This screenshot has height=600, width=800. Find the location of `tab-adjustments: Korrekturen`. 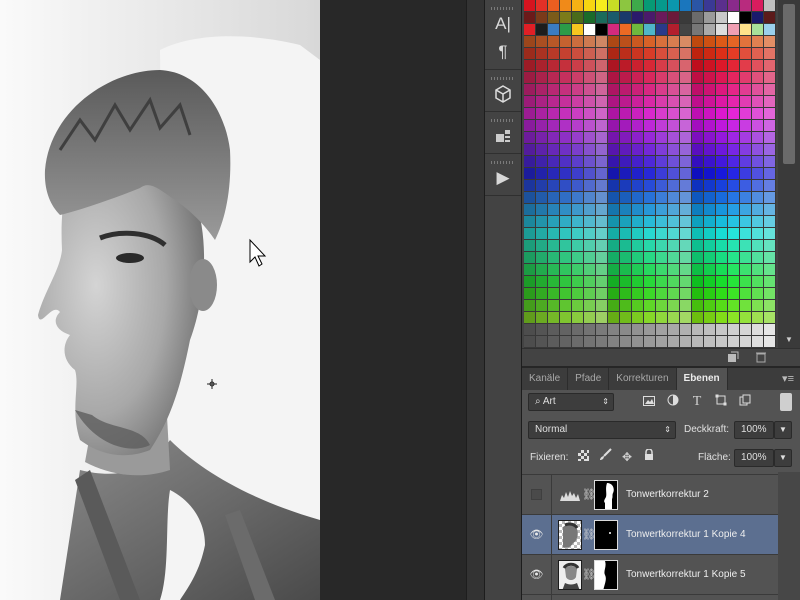

tab-adjustments: Korrekturen is located at coordinates (643, 379).